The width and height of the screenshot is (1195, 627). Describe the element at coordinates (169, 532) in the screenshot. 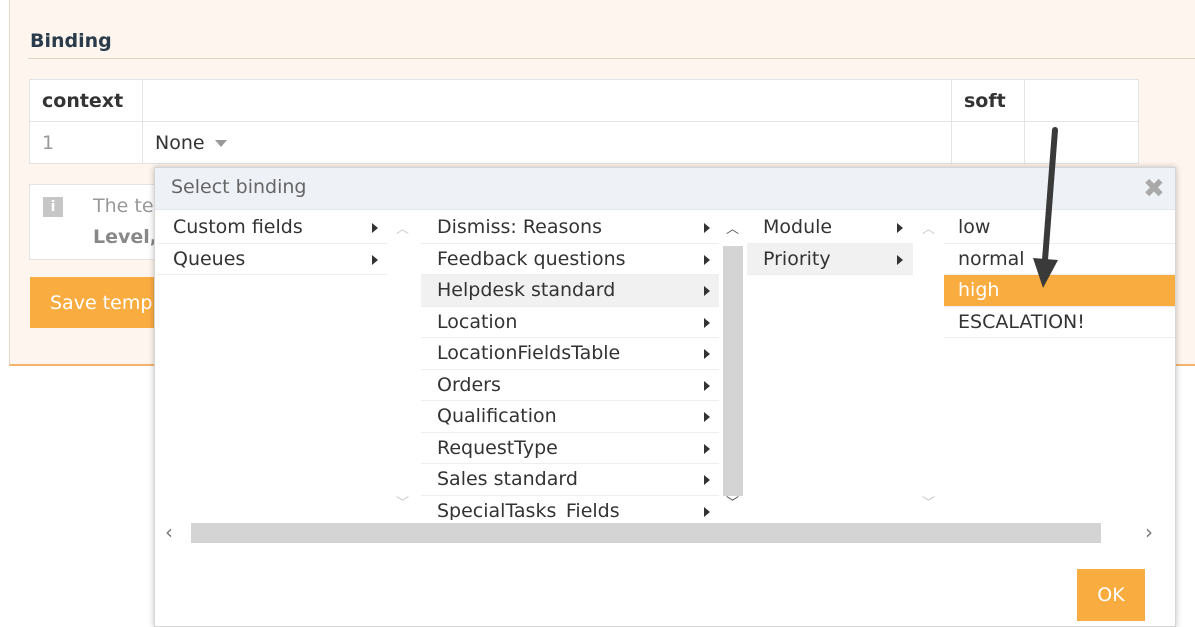

I see `chevron-left-icon: ‹` at that location.